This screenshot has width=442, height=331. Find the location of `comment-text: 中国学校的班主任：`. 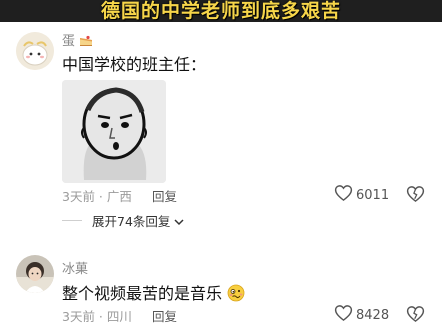

comment-text: 中国学校的班主任： is located at coordinates (134, 64).